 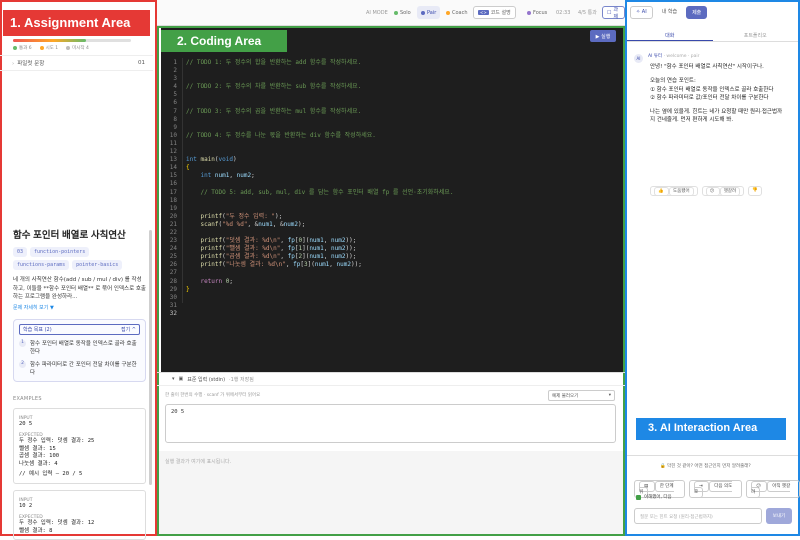 What do you see at coordinates (755, 191) in the screenshot?
I see `reaction-dislike: 👎` at bounding box center [755, 191].